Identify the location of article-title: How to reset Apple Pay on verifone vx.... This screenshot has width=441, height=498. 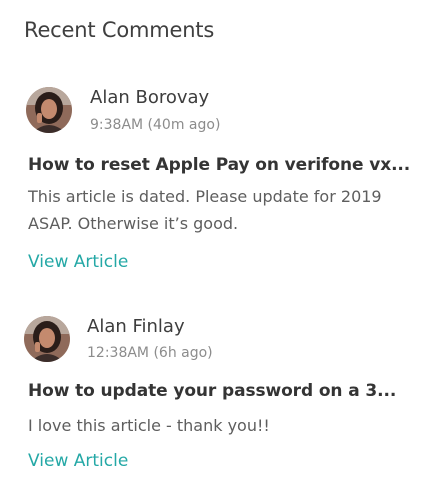
(219, 165).